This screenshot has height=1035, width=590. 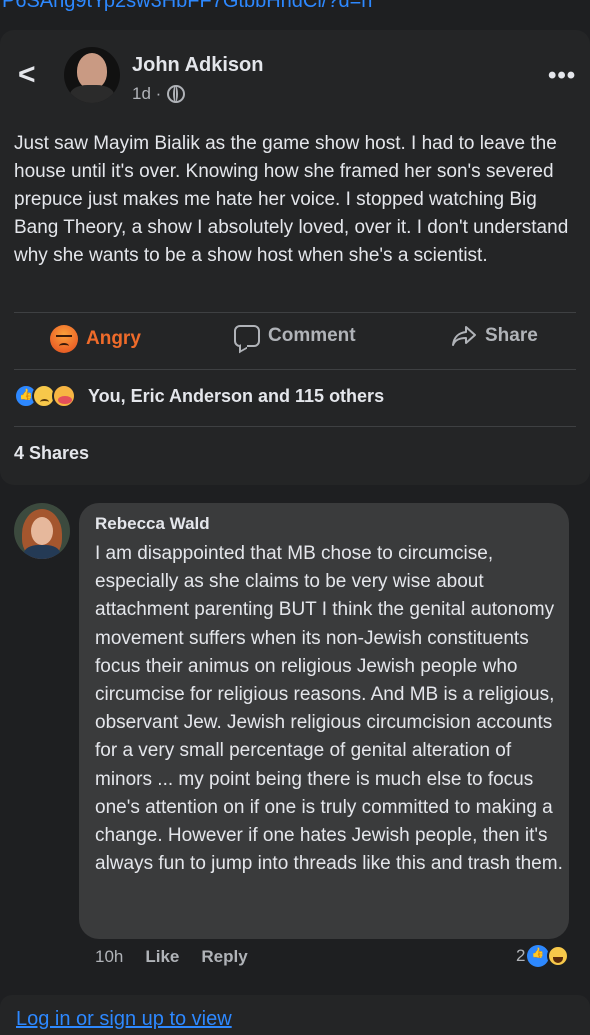 What do you see at coordinates (47, 396) in the screenshot?
I see `reaction-icons` at bounding box center [47, 396].